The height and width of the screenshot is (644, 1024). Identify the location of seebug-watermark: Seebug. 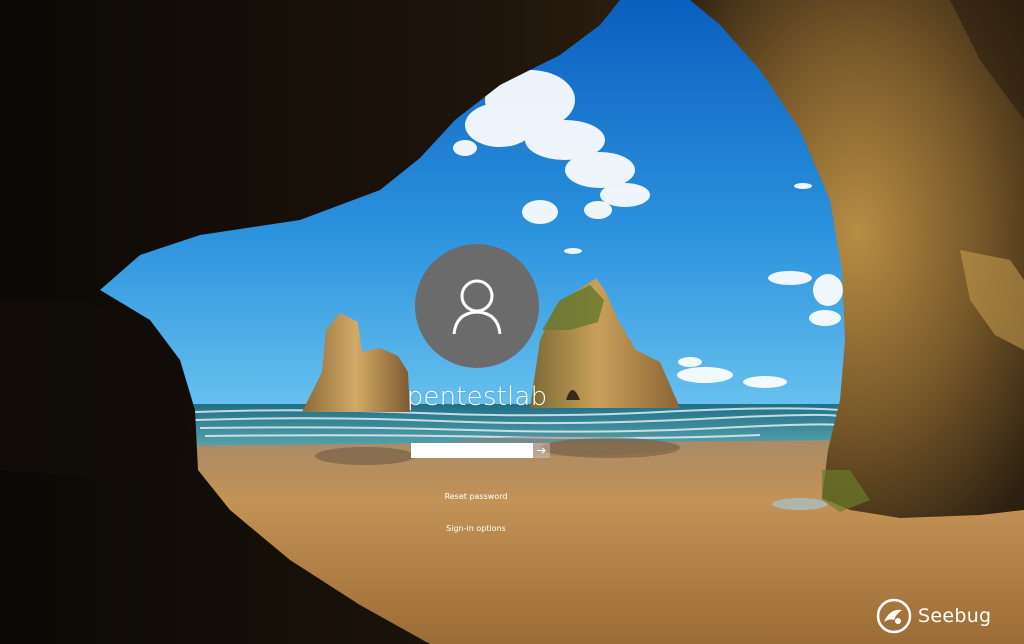
(933, 616).